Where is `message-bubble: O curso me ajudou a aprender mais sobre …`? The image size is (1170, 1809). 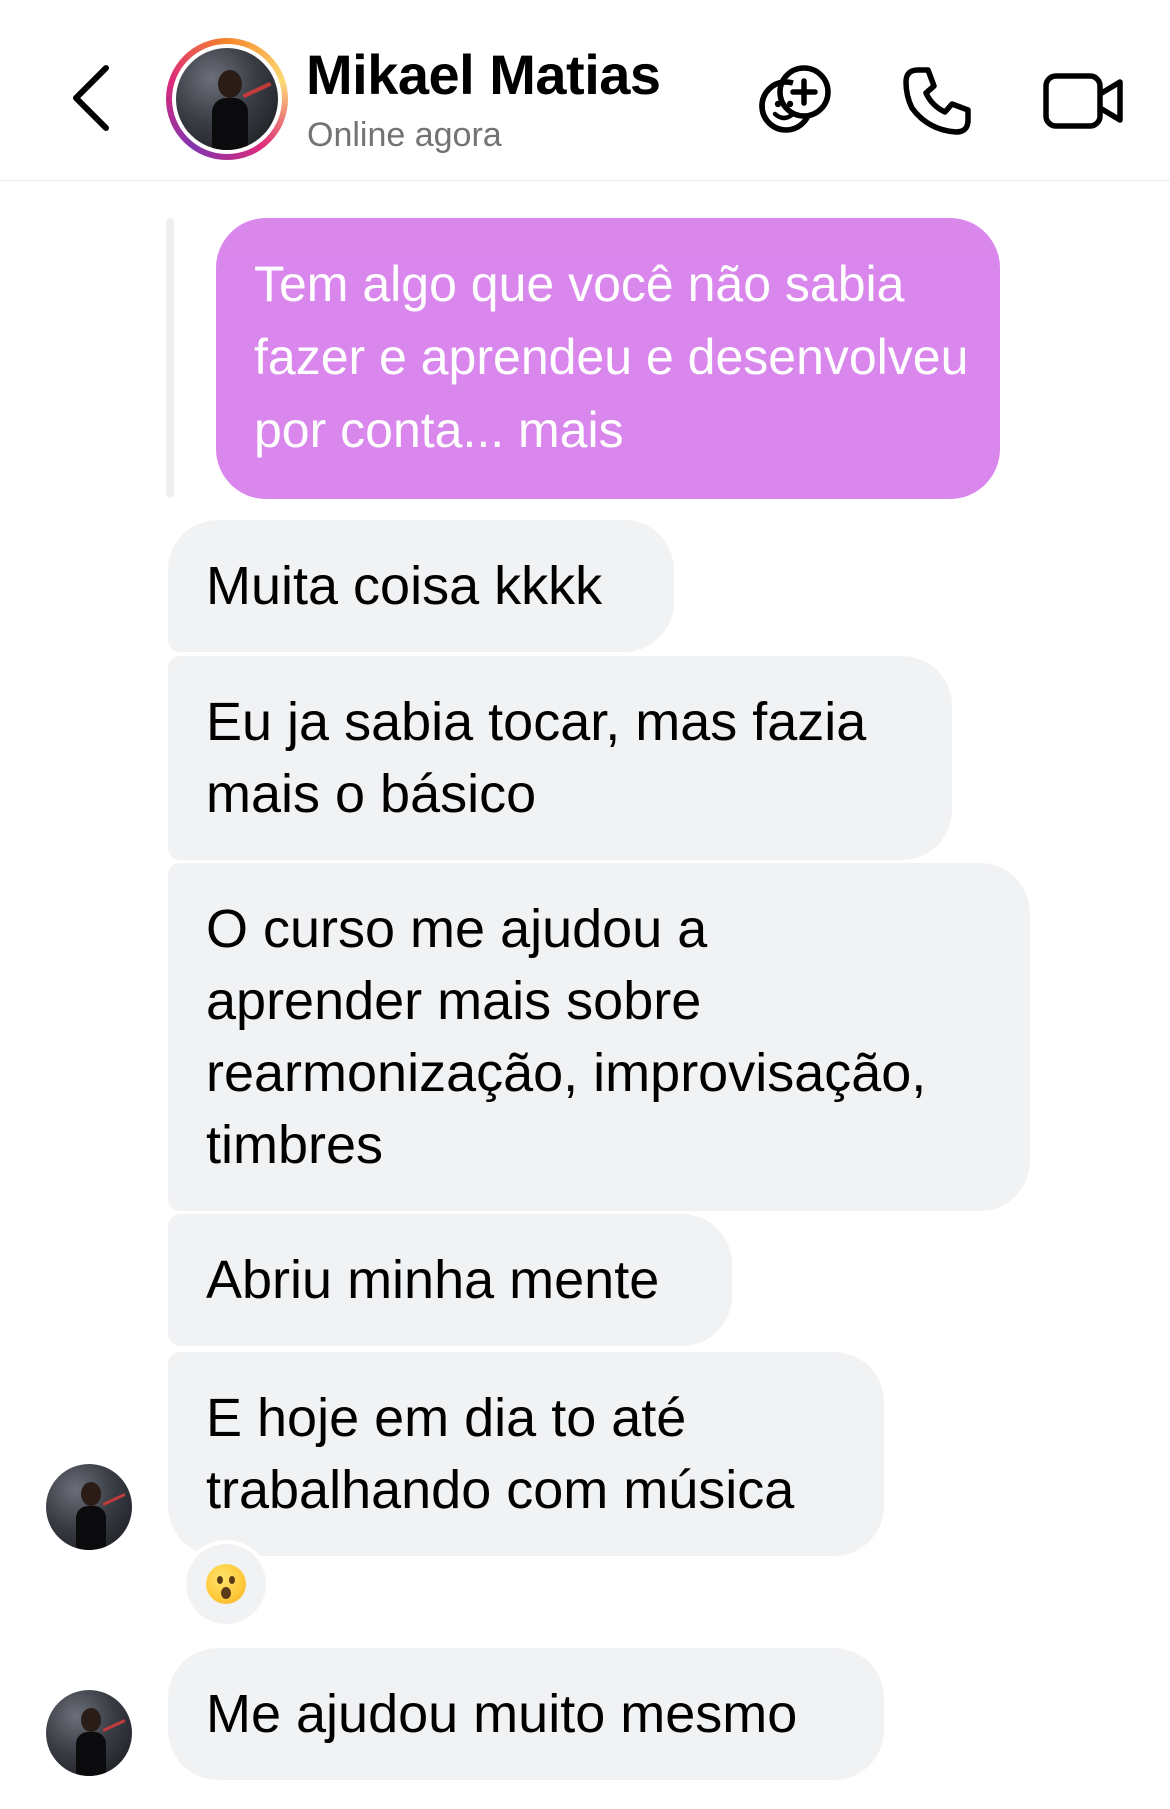 message-bubble: O curso me ajudou a aprender mais sobre … is located at coordinates (599, 1037).